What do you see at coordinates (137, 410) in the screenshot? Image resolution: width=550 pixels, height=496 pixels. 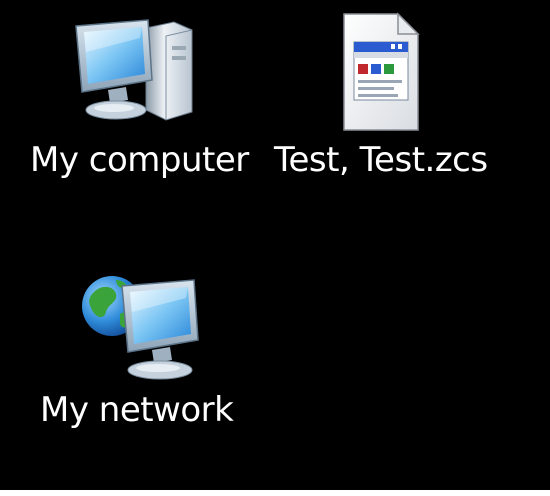 I see `desktop-icon-label: My network` at bounding box center [137, 410].